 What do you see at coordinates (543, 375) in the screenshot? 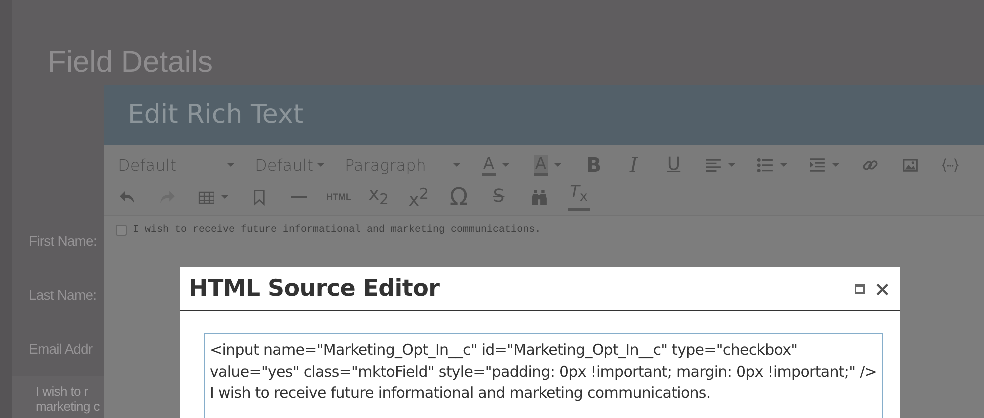
I see `source-code-field: <input name="Marketing_Opt_In__c" id="Marketing_Opt_In__c" type="checkbox" value="yes" class="mktoField" style="padding: 0px !important; margin: 0px !important;" /> I wish to receive future informational and marketing communications.` at bounding box center [543, 375].